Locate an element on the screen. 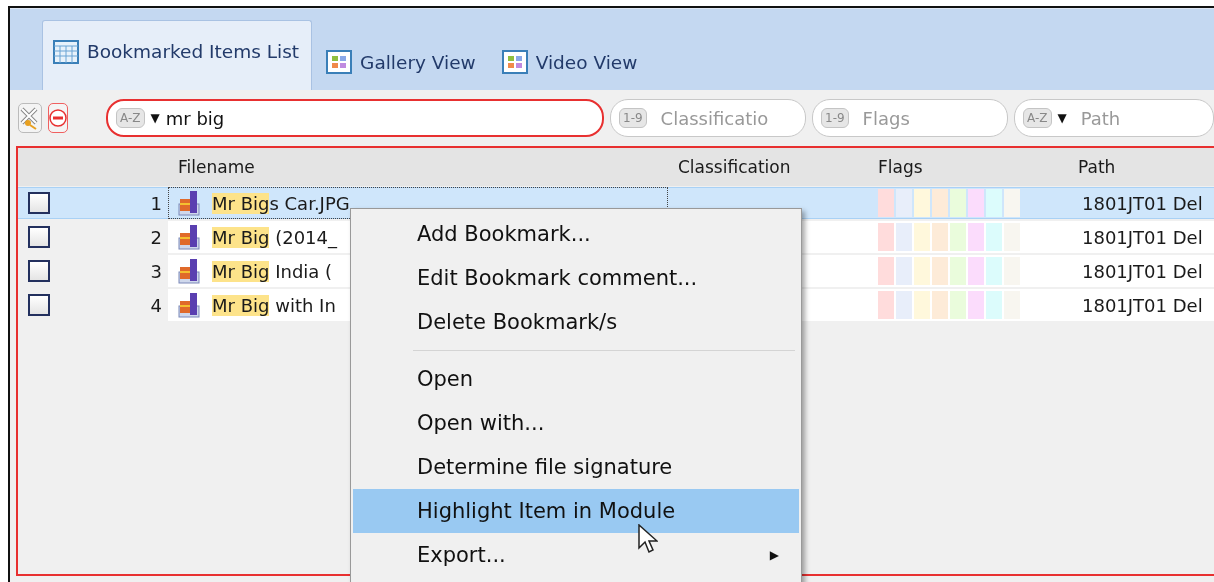 The width and height of the screenshot is (1214, 582). filter-field: A-Z ▼ Path is located at coordinates (1114, 118).